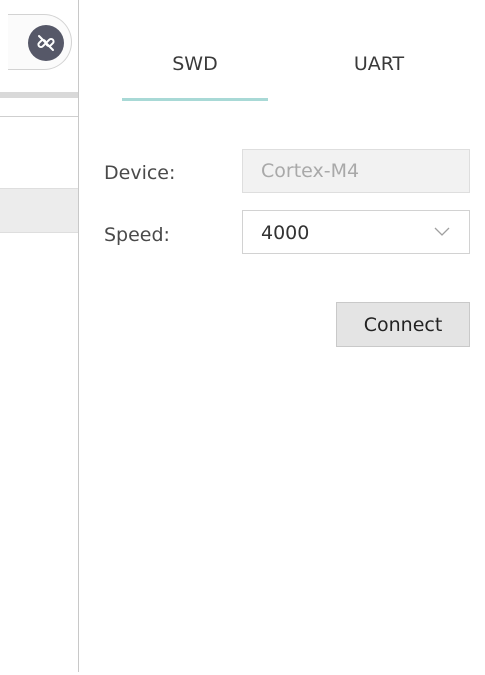 The height and width of the screenshot is (675, 485). Describe the element at coordinates (285, 233) in the screenshot. I see `speed-selected-value: 4000` at that location.